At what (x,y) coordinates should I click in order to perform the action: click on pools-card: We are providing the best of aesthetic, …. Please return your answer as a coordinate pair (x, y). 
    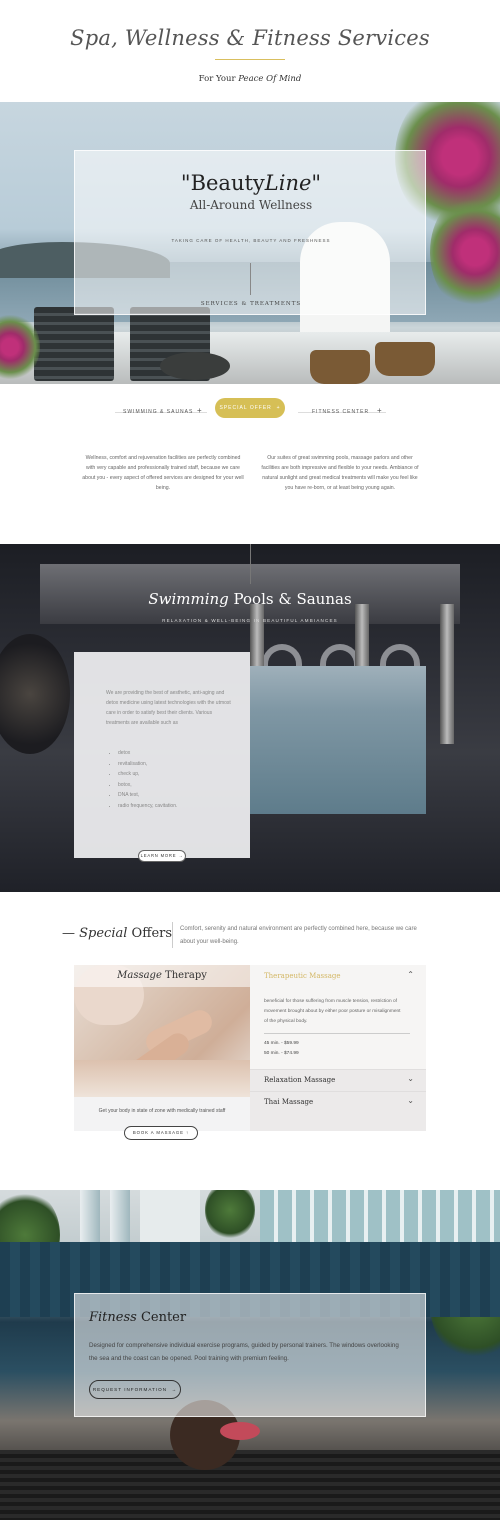
    Looking at the image, I should click on (162, 757).